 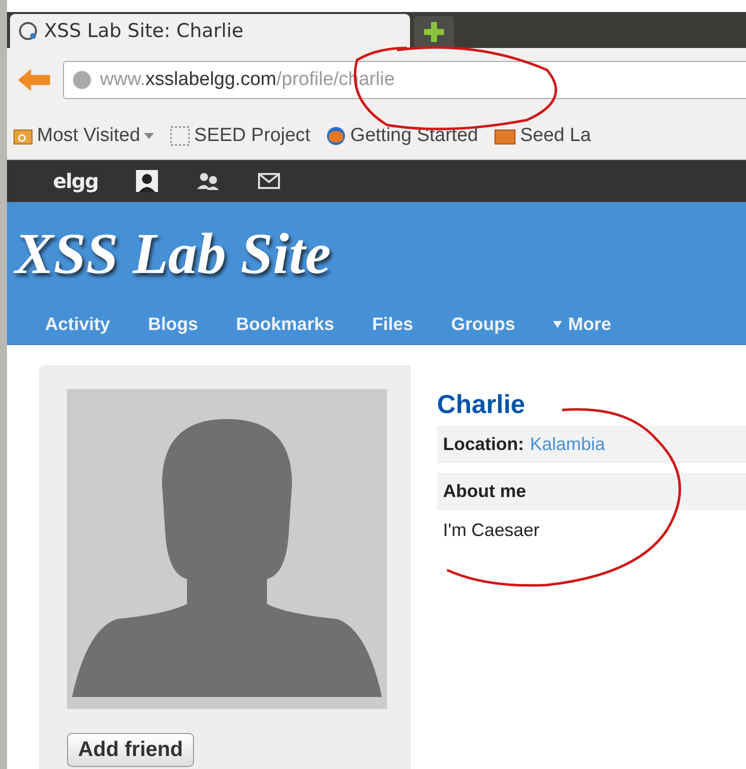 What do you see at coordinates (210, 31) in the screenshot?
I see `browser-tab: XSS Lab Site: Charlie` at bounding box center [210, 31].